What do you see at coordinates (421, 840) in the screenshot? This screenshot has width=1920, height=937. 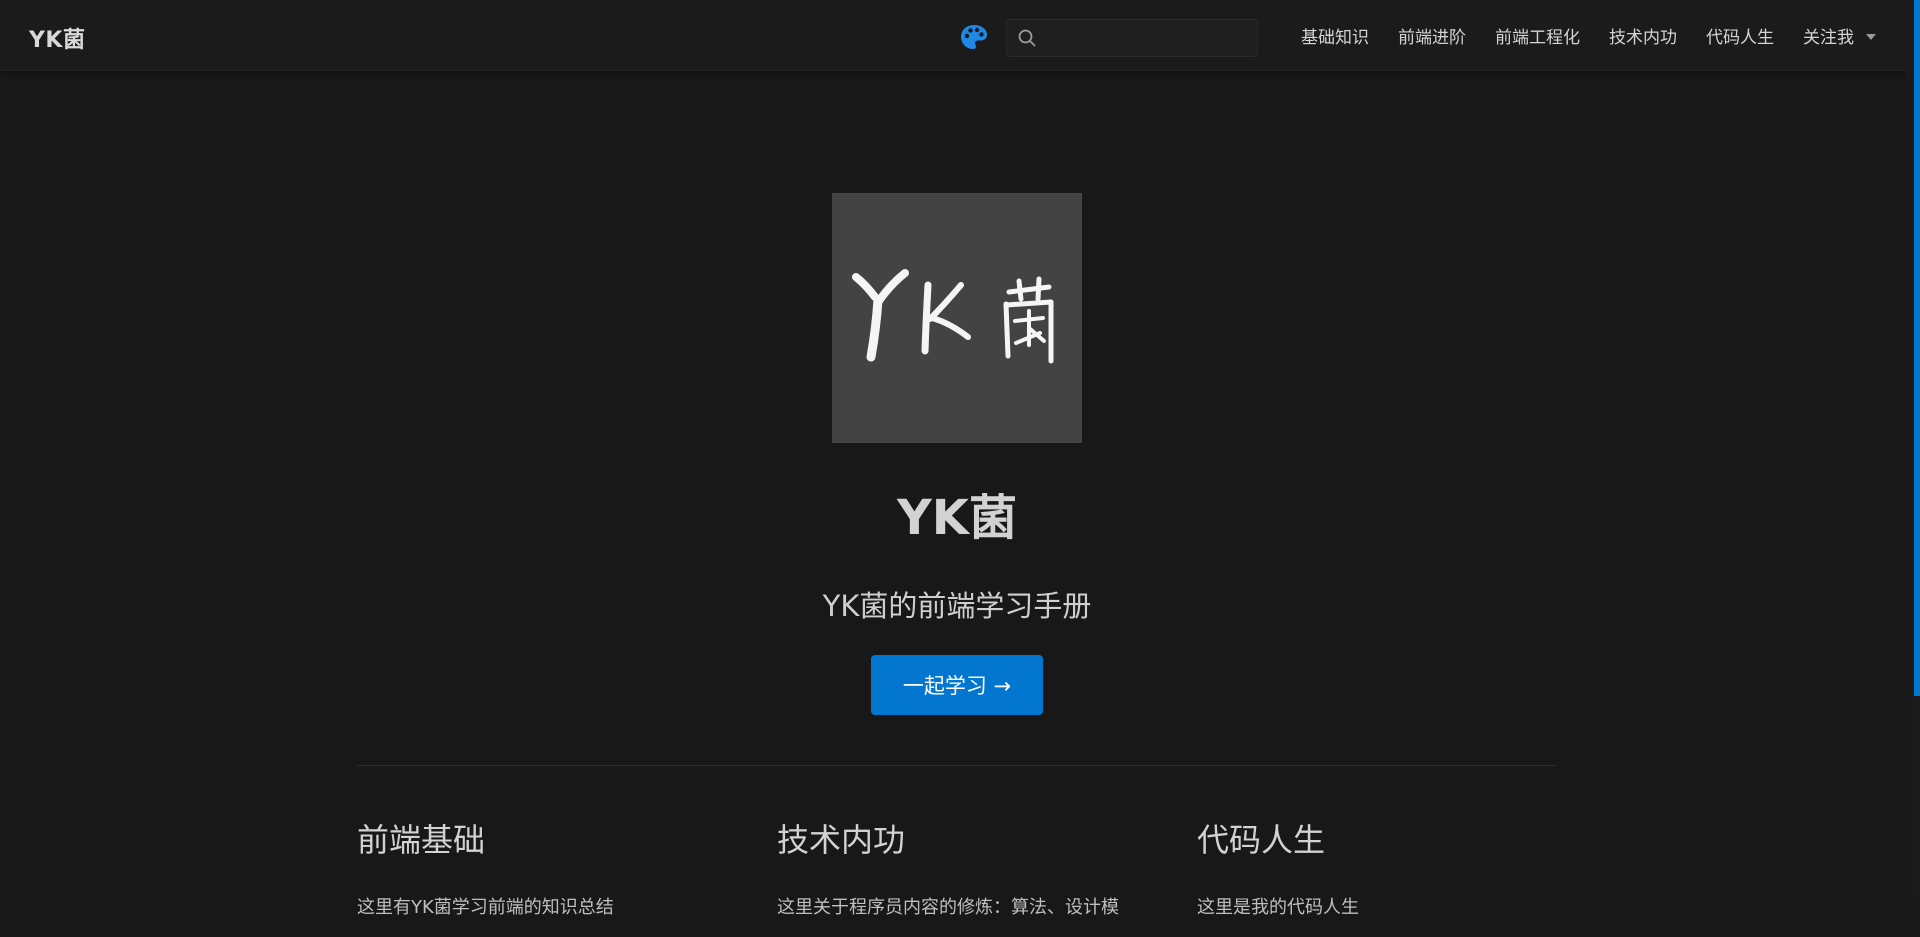 I see `feature-title: 前端基础` at bounding box center [421, 840].